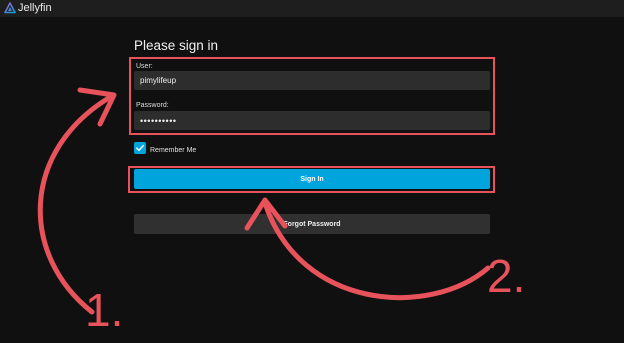 Image resolution: width=624 pixels, height=343 pixels. I want to click on step-2-label: 2., so click(506, 276).